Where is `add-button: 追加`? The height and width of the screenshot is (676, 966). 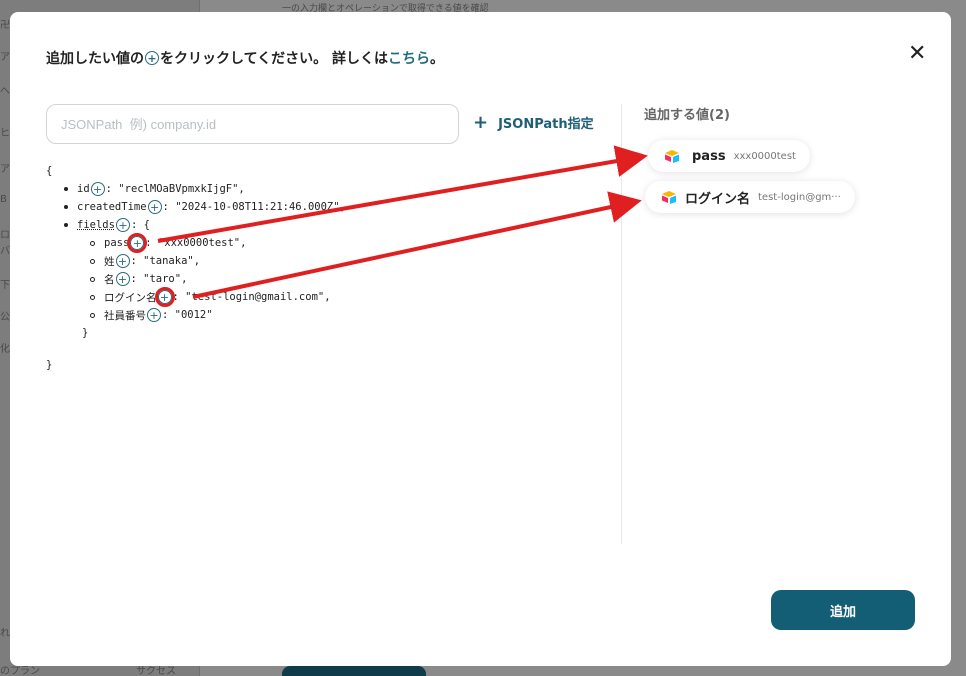
add-button: 追加 is located at coordinates (843, 610).